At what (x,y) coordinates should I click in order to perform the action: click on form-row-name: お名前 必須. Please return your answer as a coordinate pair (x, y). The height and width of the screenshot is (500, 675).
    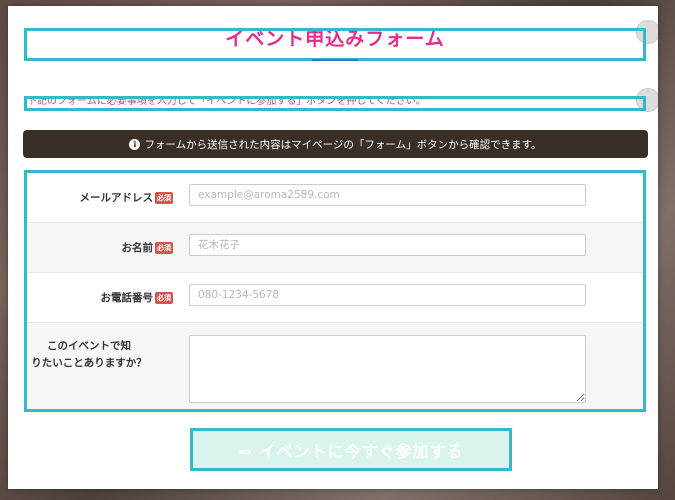
    Looking at the image, I should click on (335, 248).